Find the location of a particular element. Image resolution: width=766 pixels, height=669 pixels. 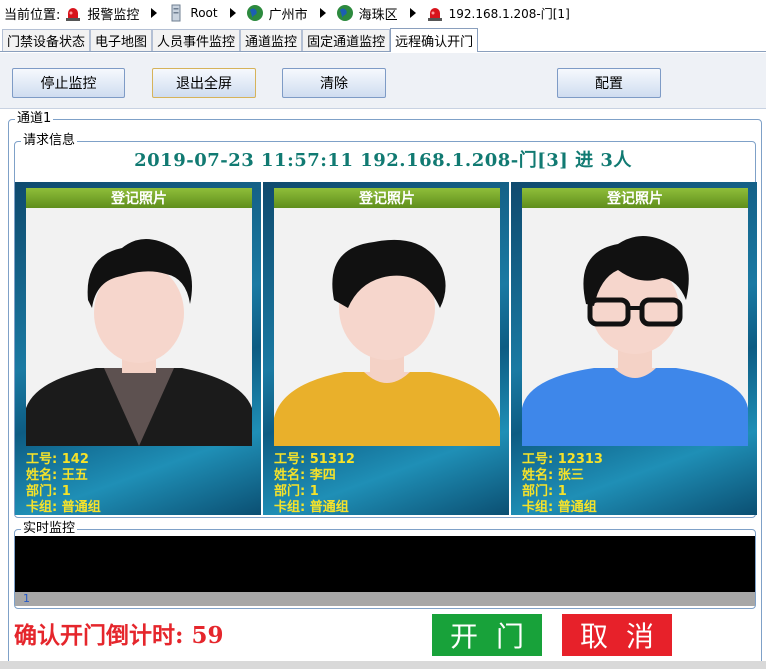

tab-remote-confirm-open: 远程确认开门 is located at coordinates (434, 40).